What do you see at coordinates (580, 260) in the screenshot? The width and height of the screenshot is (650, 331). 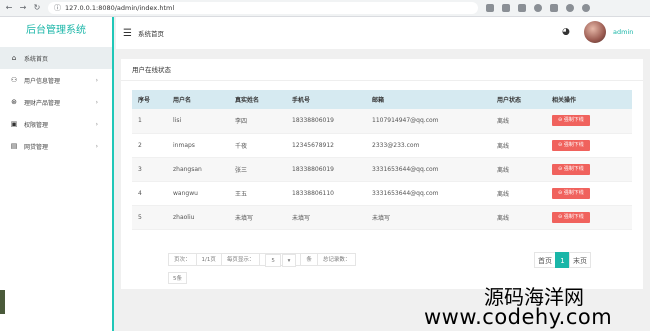 I see `last-page-button: 末页` at bounding box center [580, 260].